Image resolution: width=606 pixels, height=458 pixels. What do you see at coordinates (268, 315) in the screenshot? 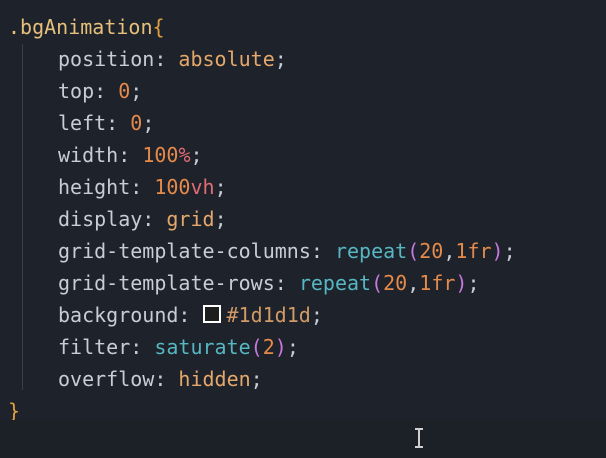
I see `property-value: #1d1d1d` at bounding box center [268, 315].